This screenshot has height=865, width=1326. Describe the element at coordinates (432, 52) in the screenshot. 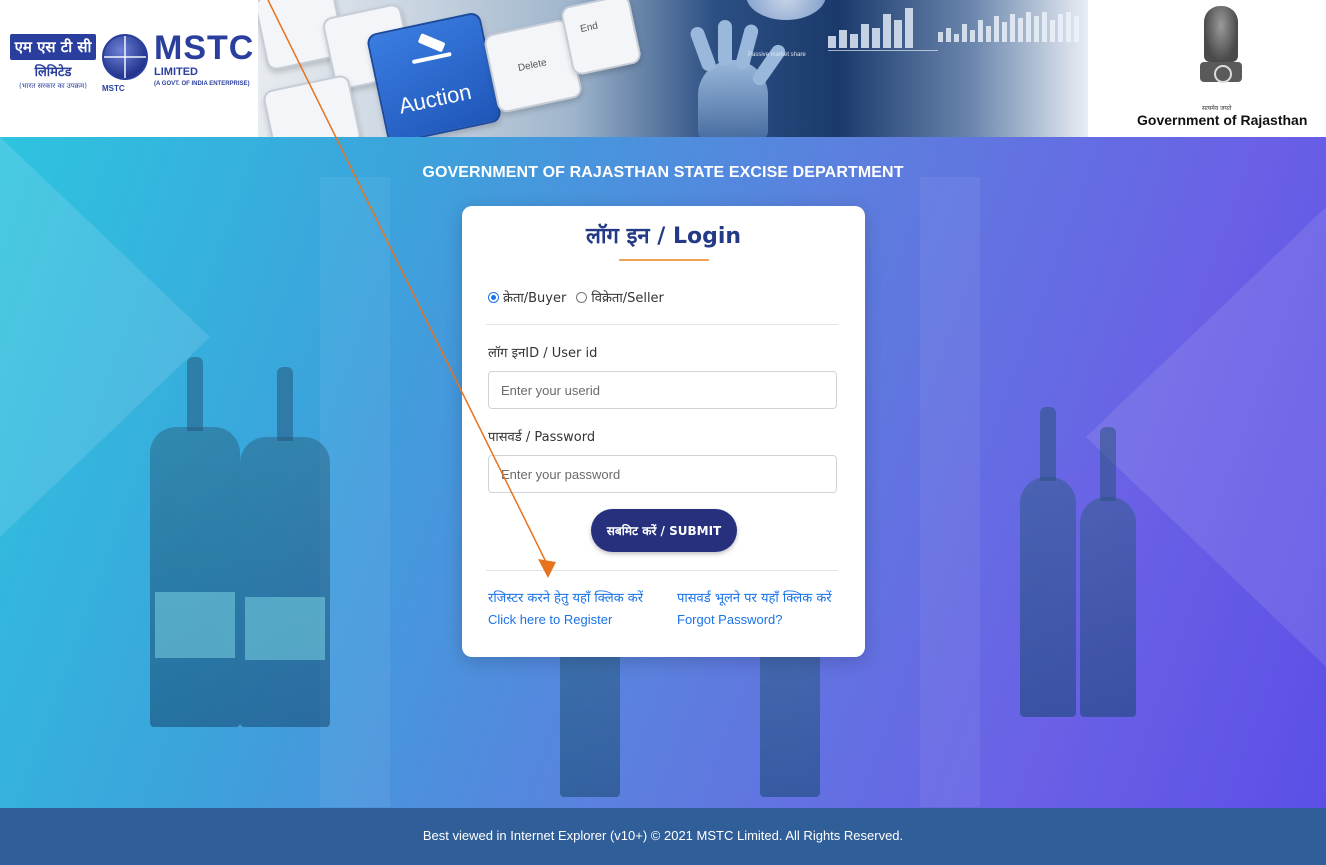

I see `gavel-icon` at that location.